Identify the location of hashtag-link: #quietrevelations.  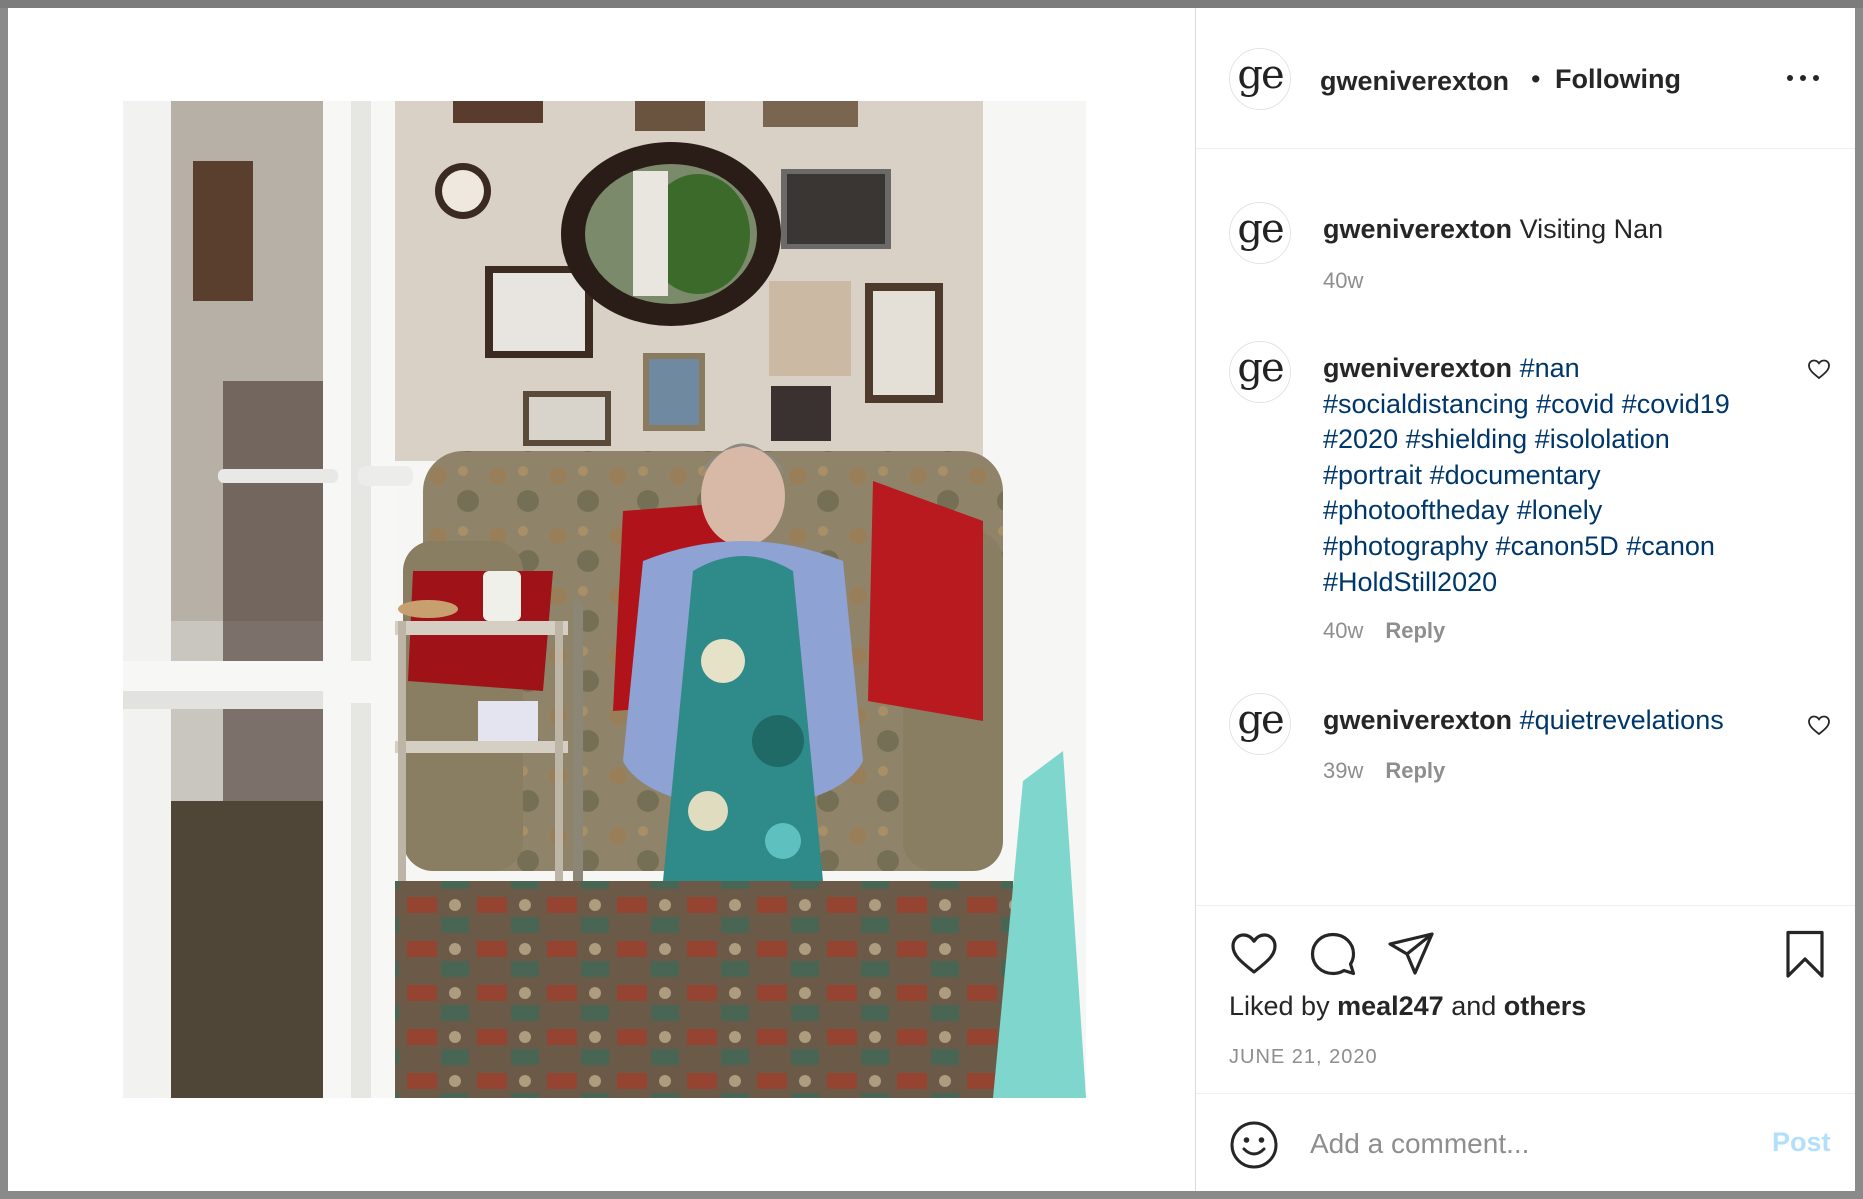
(1622, 720).